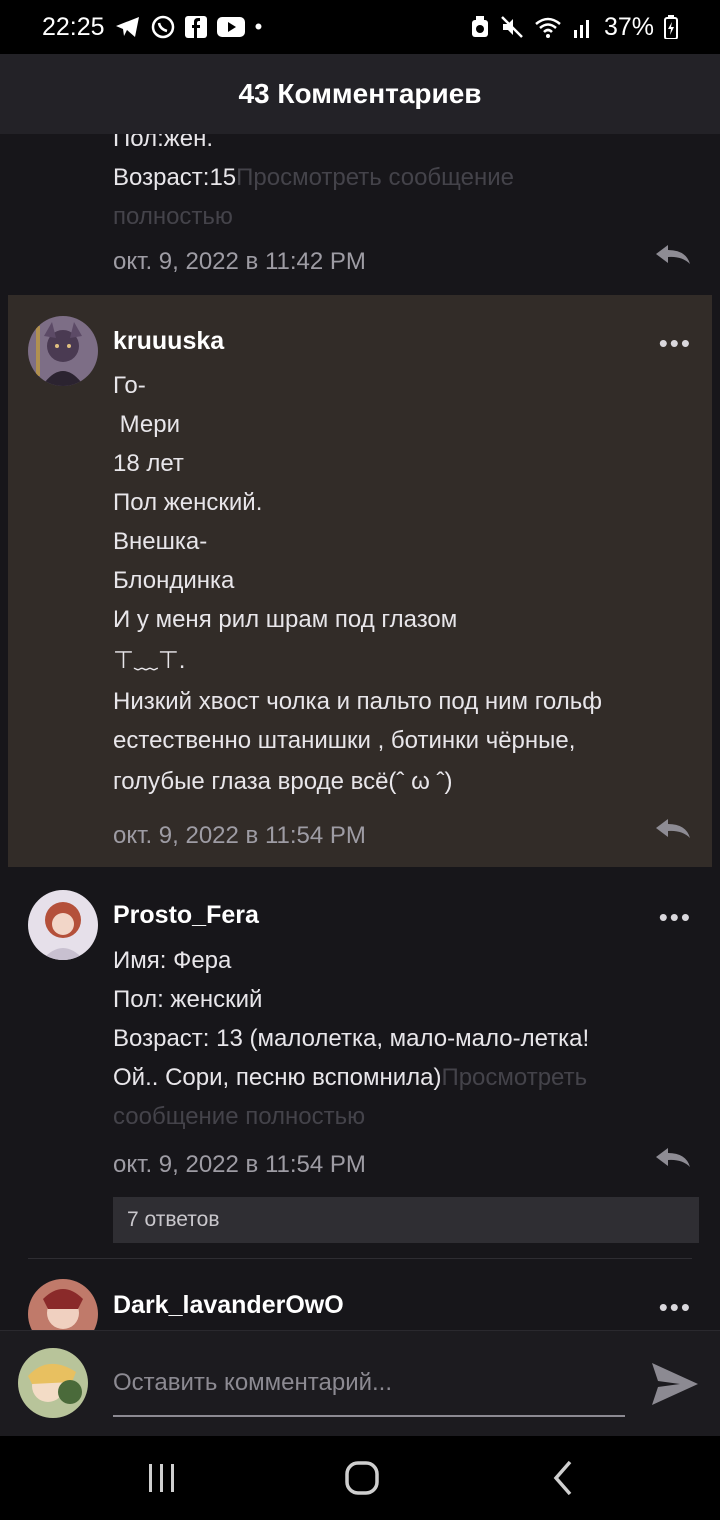 The image size is (720, 1520). What do you see at coordinates (675, 1384) in the screenshot?
I see `send-icon` at bounding box center [675, 1384].